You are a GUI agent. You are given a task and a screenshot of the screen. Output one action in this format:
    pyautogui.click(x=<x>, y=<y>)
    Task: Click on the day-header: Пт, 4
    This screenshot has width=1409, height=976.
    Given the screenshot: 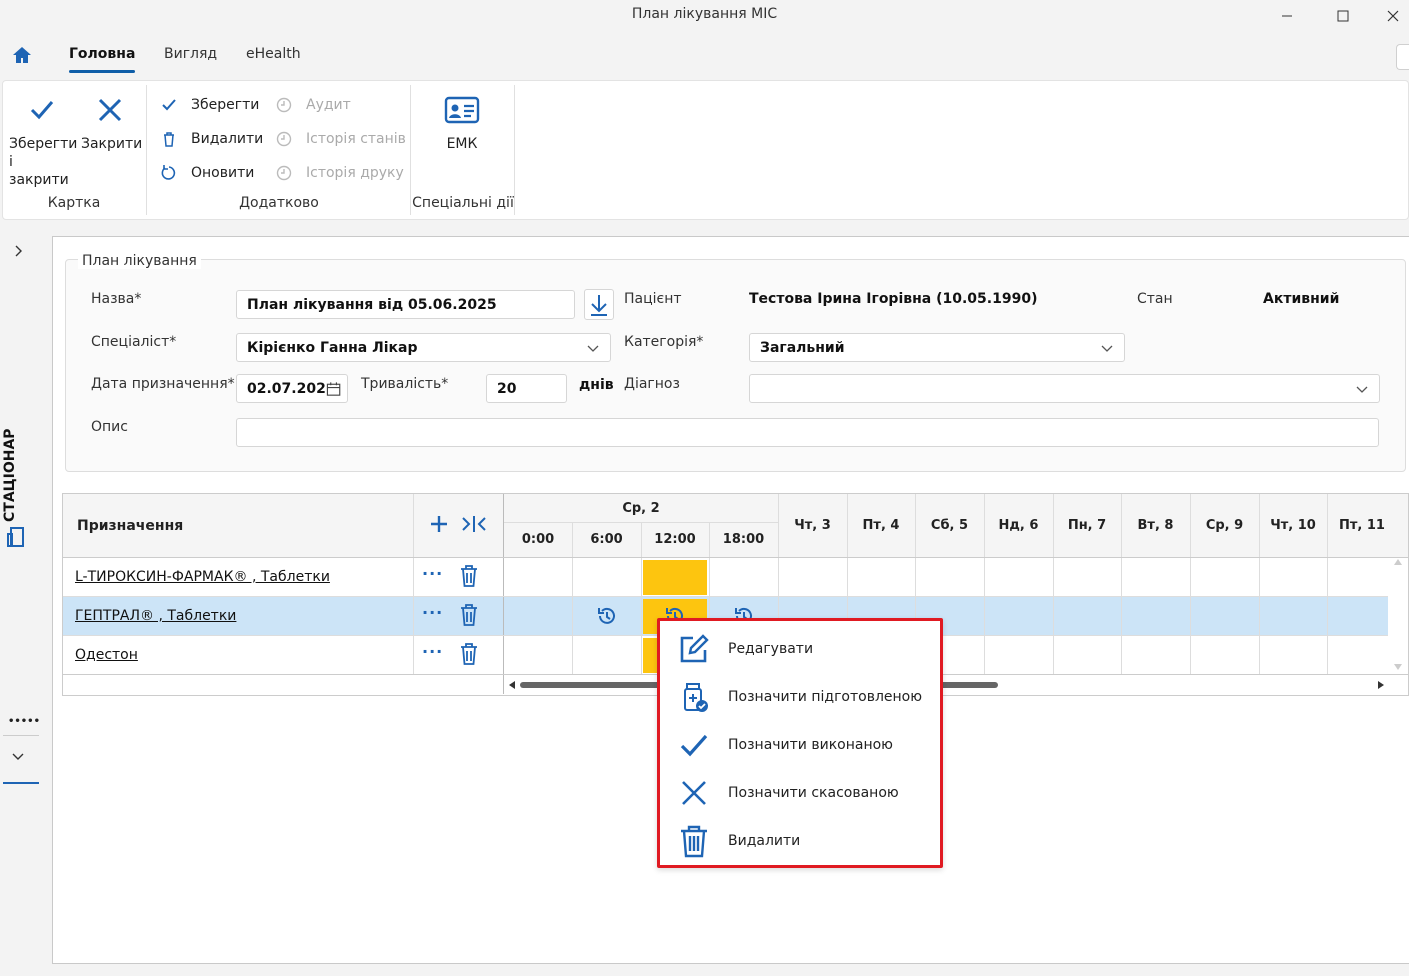 What is the action you would take?
    pyautogui.click(x=881, y=525)
    